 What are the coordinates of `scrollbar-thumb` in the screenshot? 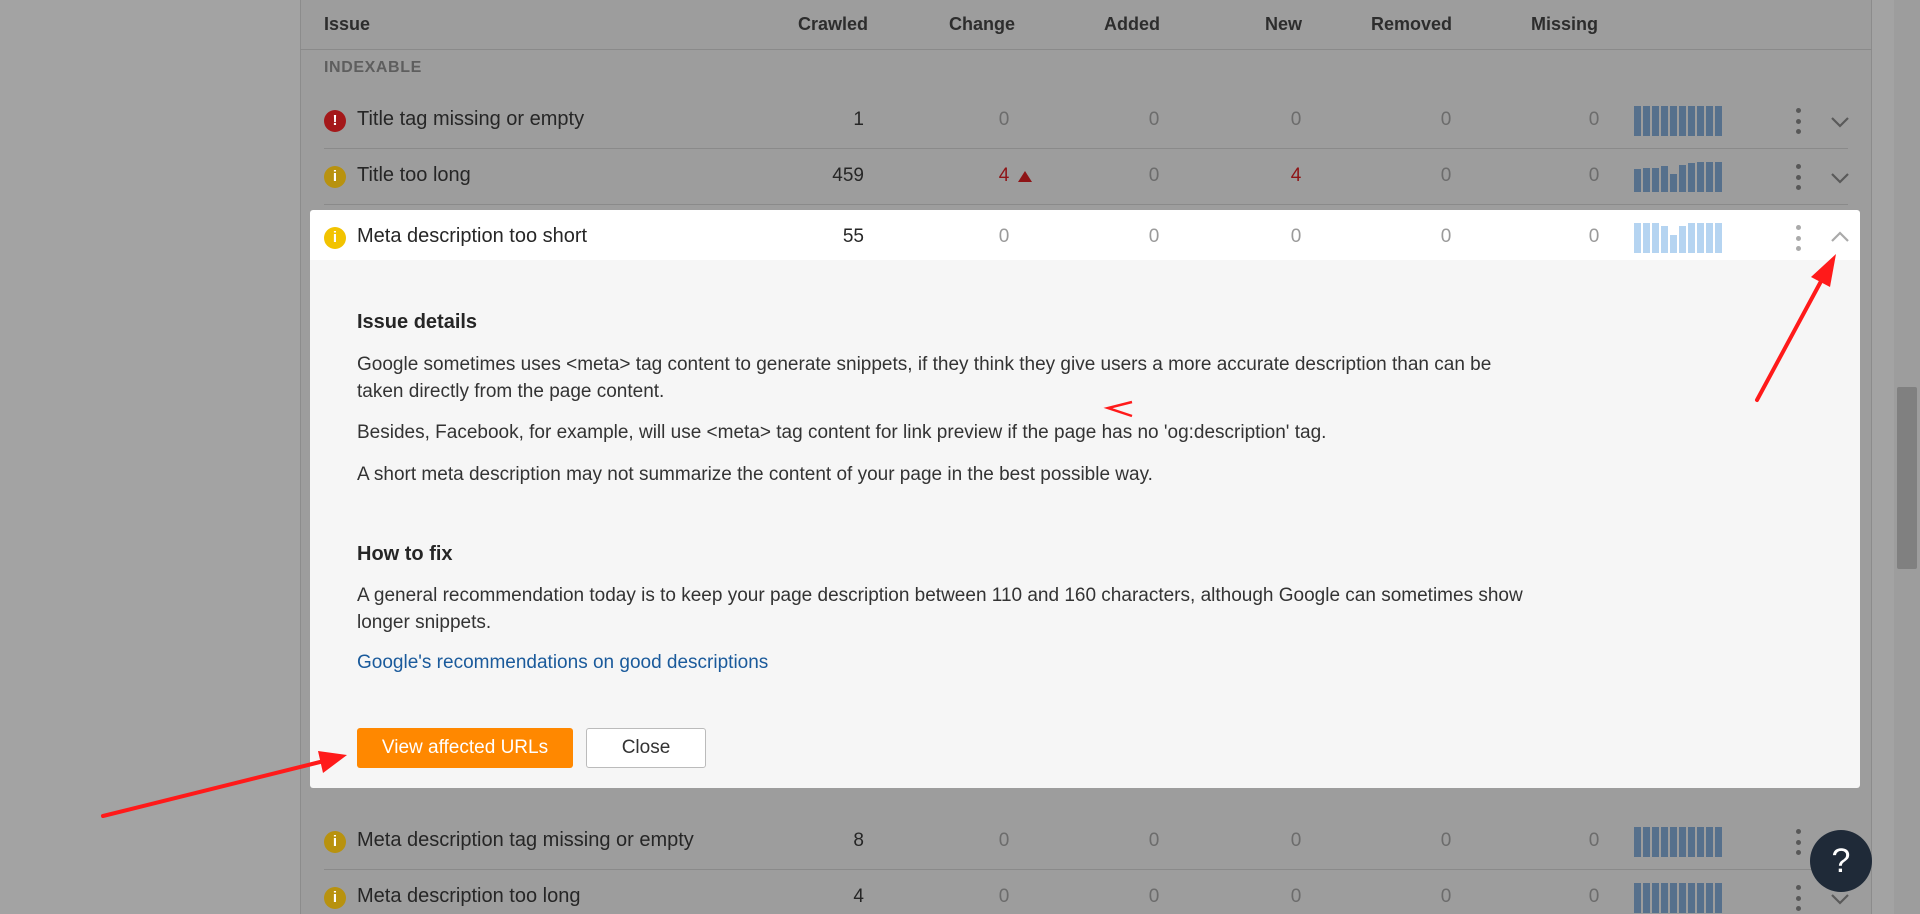 It's located at (1907, 478).